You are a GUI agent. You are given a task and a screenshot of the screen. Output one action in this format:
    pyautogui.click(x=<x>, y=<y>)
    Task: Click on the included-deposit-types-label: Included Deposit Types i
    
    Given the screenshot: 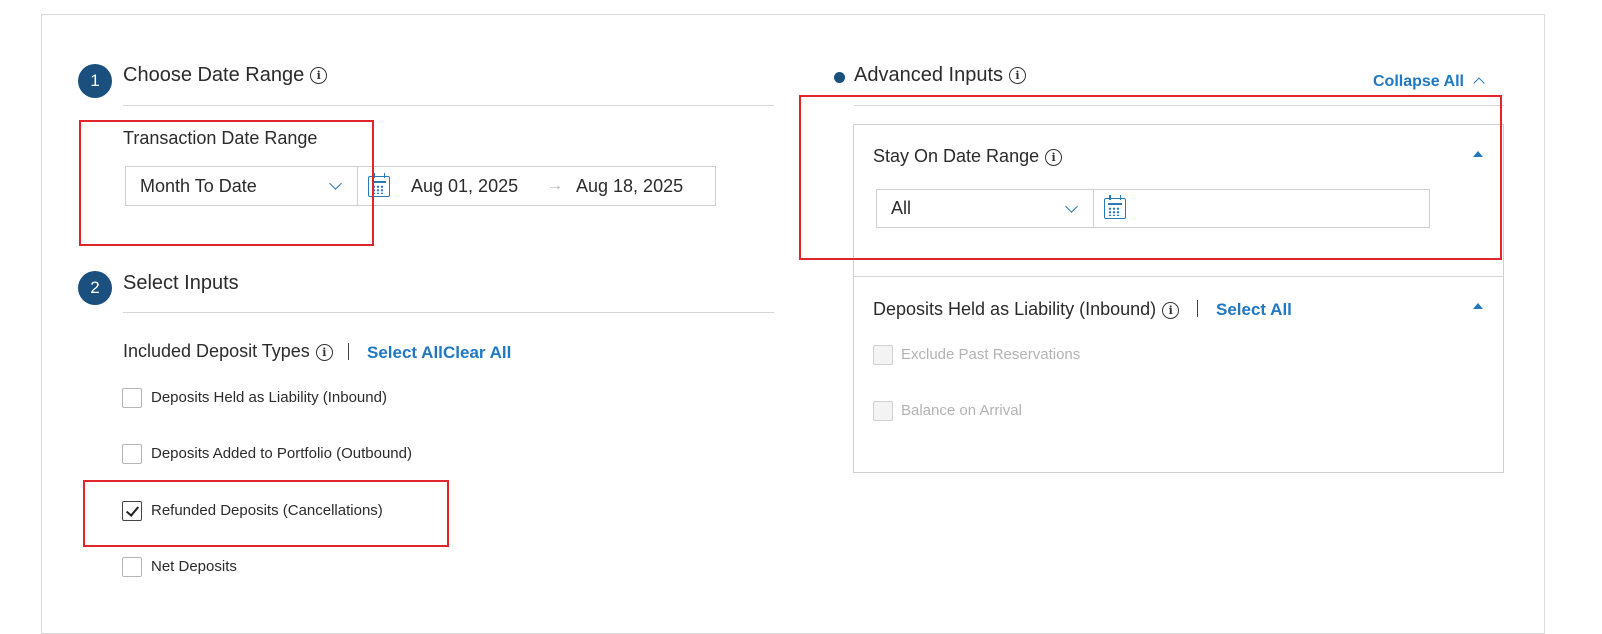 What is the action you would take?
    pyautogui.click(x=228, y=351)
    